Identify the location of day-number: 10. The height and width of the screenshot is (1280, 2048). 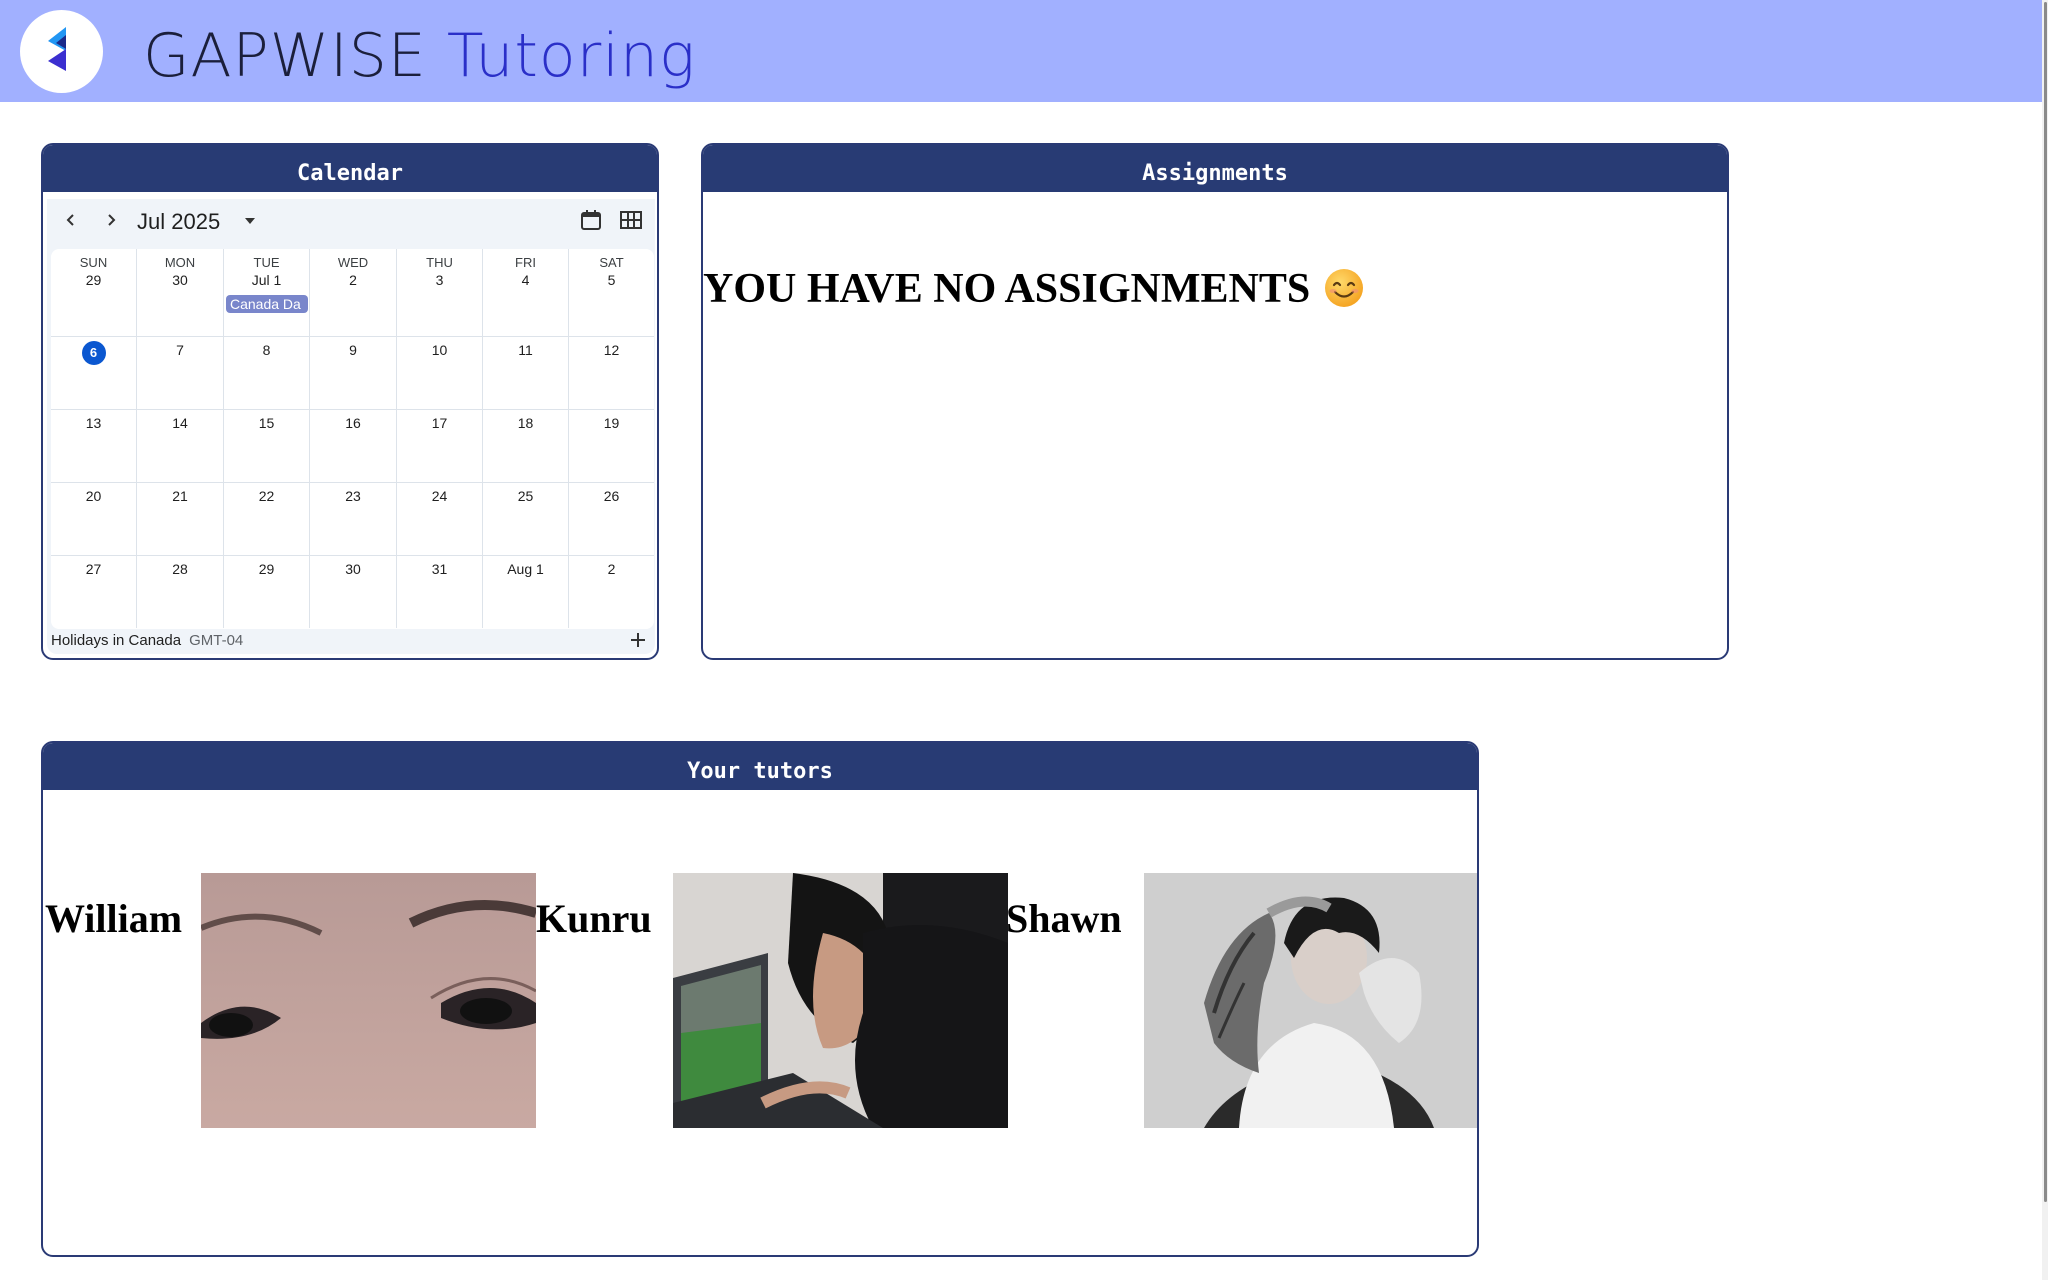
(439, 350).